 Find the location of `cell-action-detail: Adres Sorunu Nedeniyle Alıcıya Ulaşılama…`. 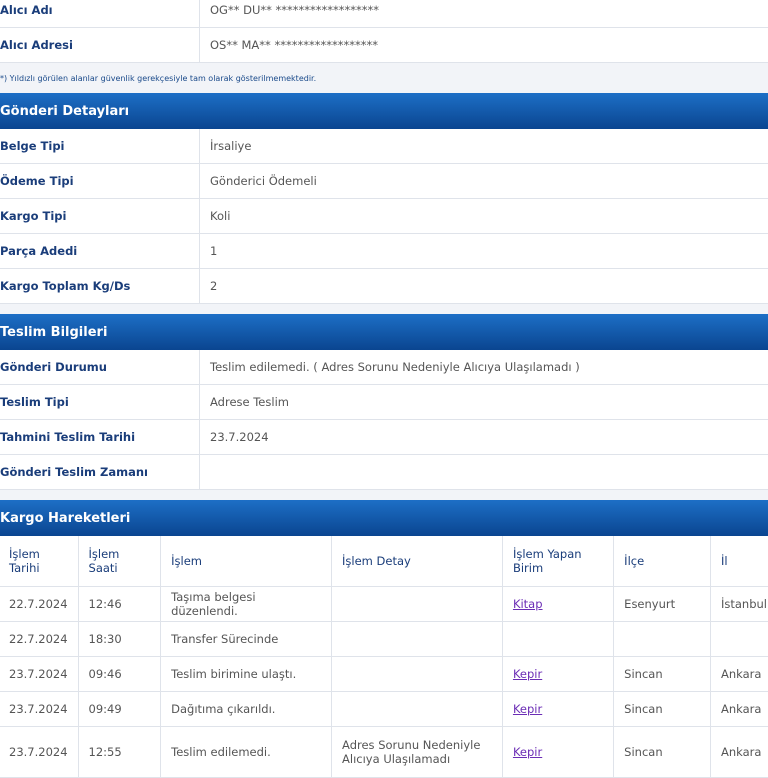

cell-action-detail: Adres Sorunu Nedeniyle Alıcıya Ulaşılama… is located at coordinates (417, 752).